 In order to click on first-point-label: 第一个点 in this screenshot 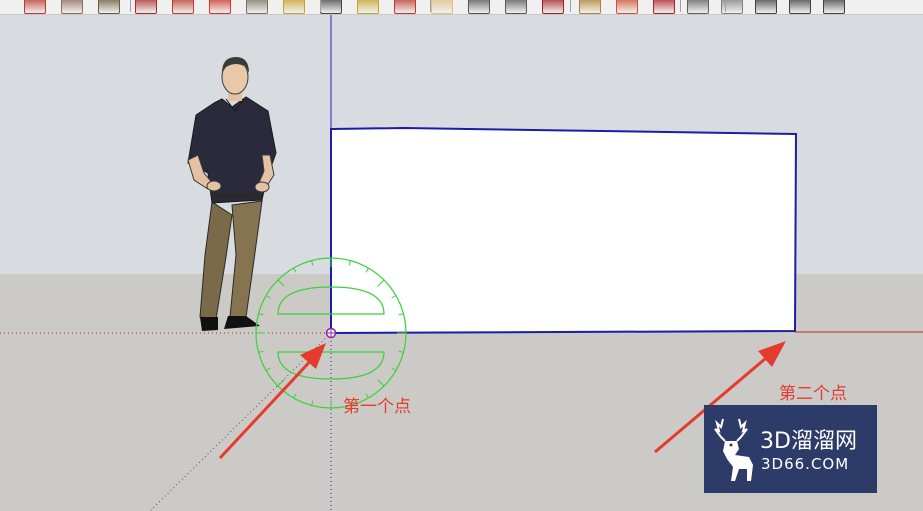, I will do `click(377, 407)`.